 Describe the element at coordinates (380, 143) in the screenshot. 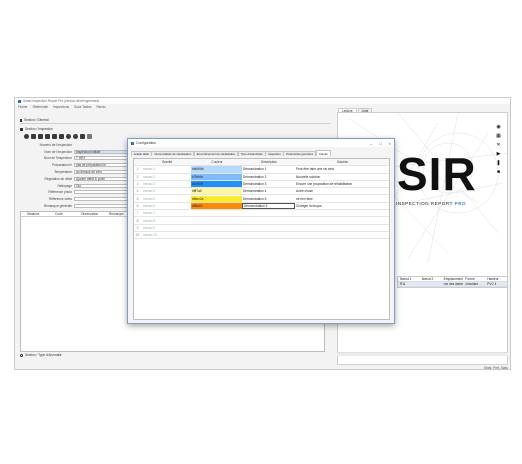

I see `maximize-icon: □` at that location.